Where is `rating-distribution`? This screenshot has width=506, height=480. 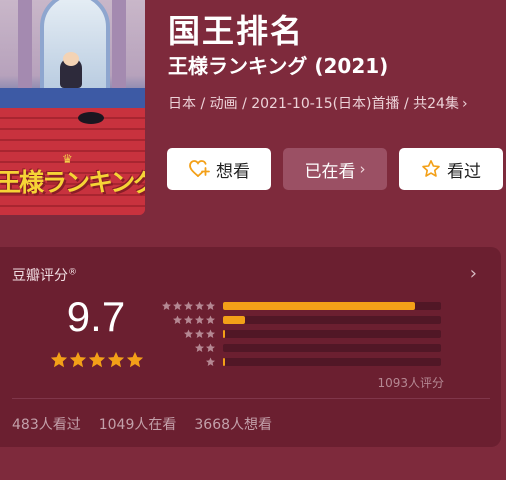
rating-distribution is located at coordinates (305, 334).